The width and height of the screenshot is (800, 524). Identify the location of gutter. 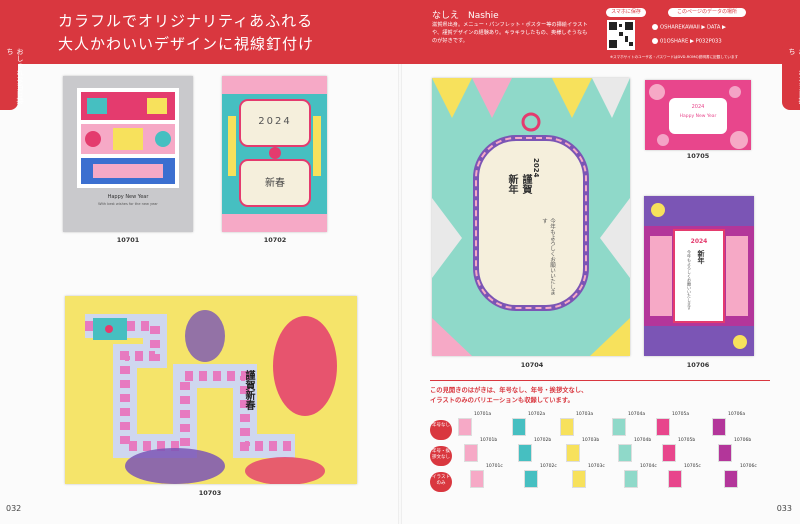
(400, 262).